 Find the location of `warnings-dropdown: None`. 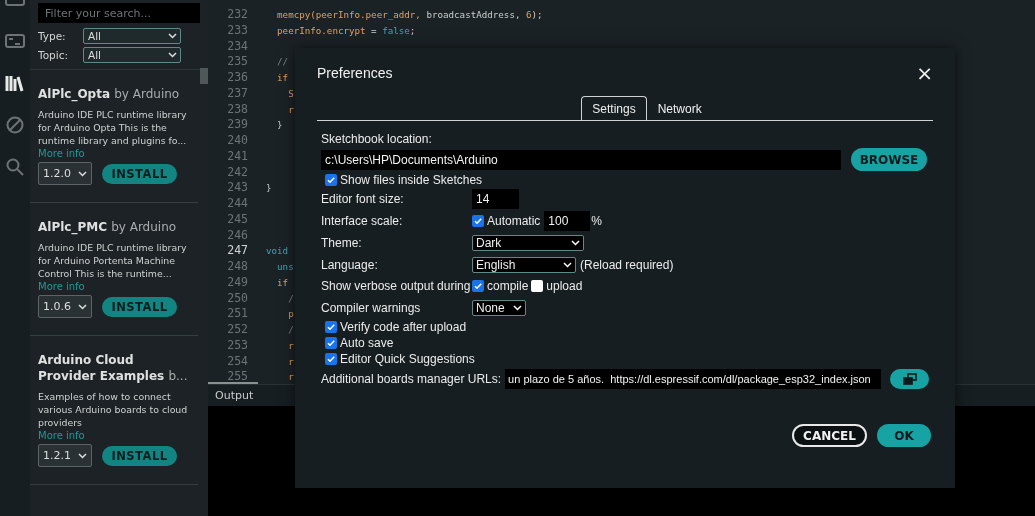

warnings-dropdown: None is located at coordinates (499, 308).